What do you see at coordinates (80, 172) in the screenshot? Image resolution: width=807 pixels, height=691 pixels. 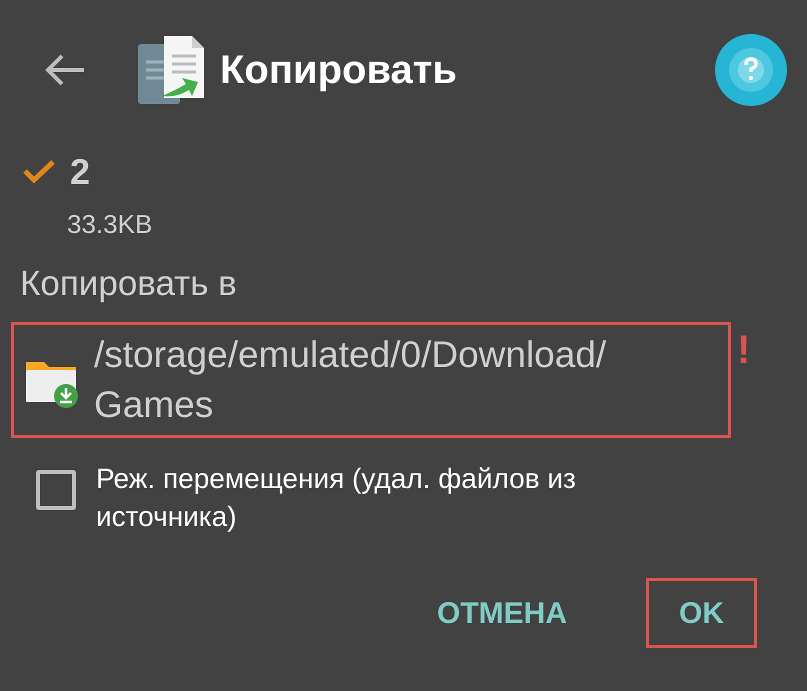 I see `selected-count: 2` at bounding box center [80, 172].